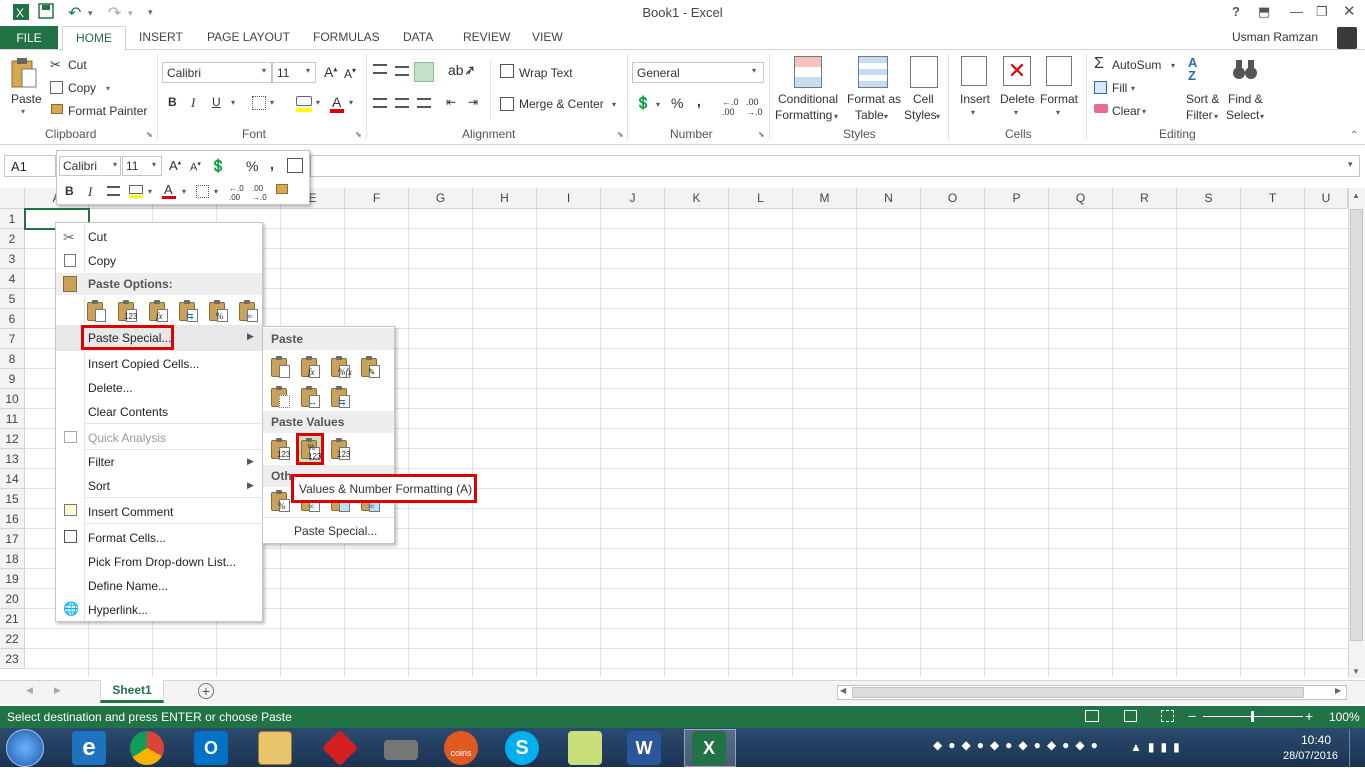 This screenshot has width=1365, height=775. Describe the element at coordinates (272, 102) in the screenshot. I see `borders-dropdown-icon: ▾` at that location.